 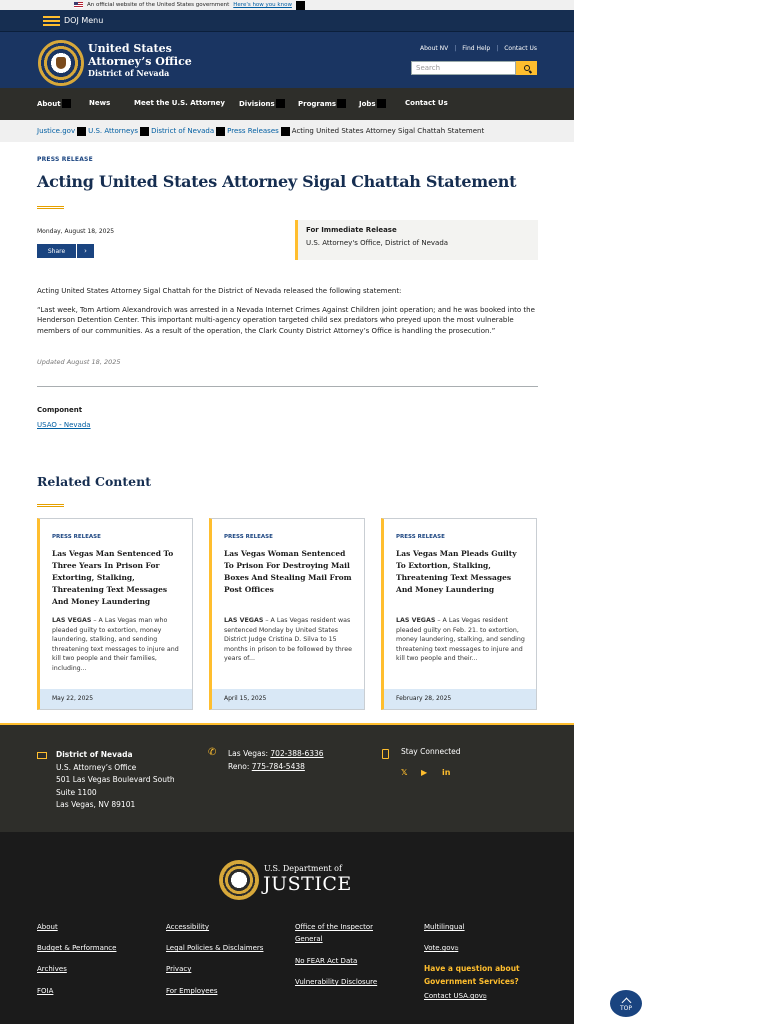 I want to click on heres-how-you-know-link: Here's how you know, so click(x=262, y=5).